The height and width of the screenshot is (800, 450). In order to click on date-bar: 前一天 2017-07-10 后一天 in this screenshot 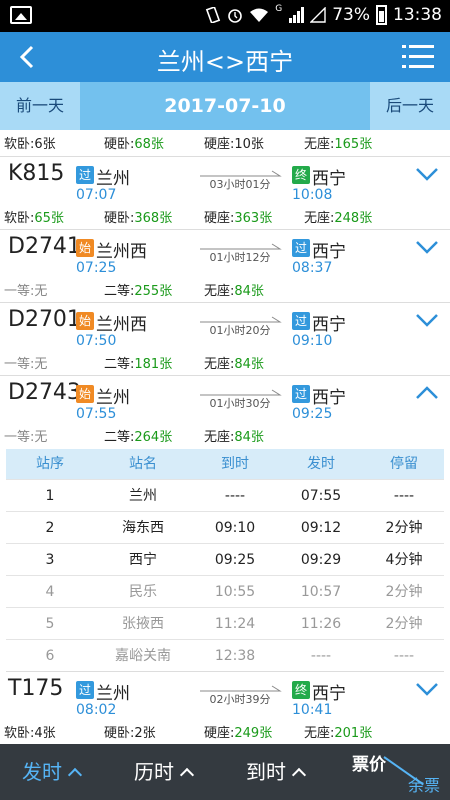, I will do `click(225, 106)`.